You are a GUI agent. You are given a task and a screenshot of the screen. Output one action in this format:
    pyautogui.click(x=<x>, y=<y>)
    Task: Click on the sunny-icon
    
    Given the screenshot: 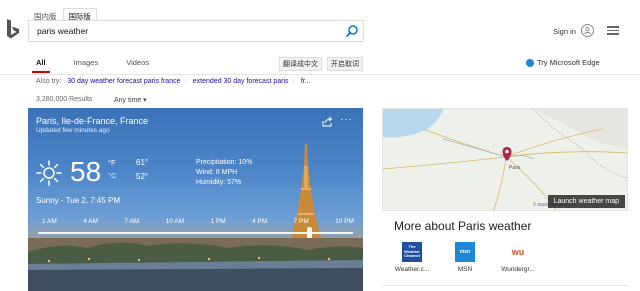 What is the action you would take?
    pyautogui.click(x=49, y=173)
    